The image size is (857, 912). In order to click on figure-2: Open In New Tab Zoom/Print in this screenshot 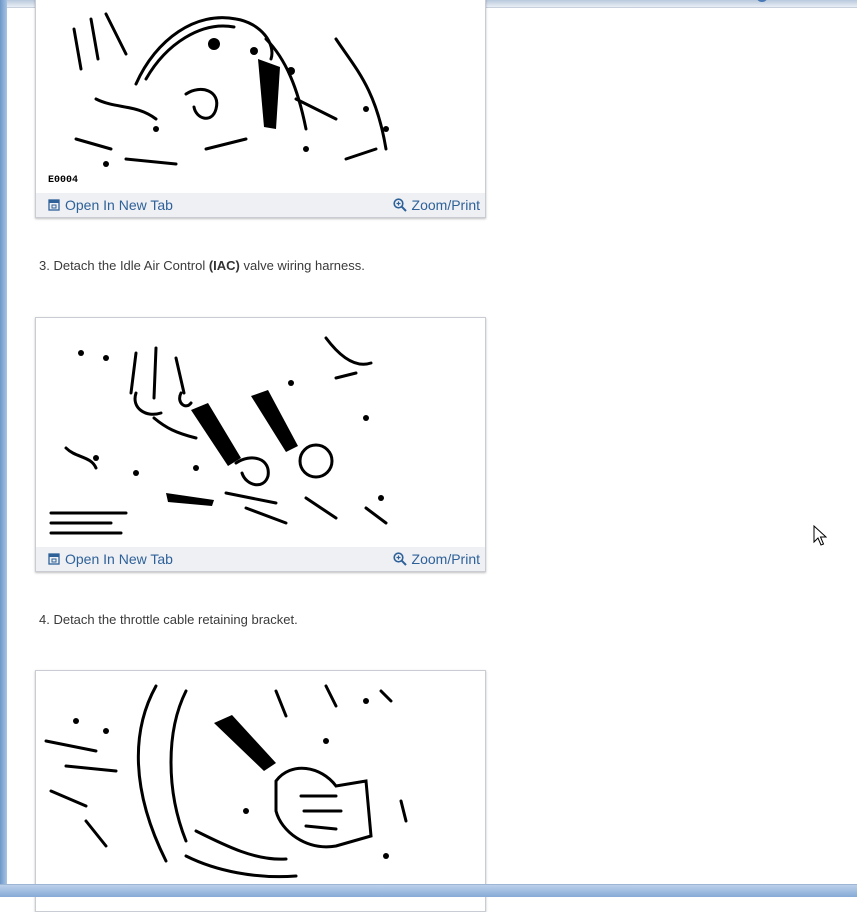, I will do `click(260, 444)`.